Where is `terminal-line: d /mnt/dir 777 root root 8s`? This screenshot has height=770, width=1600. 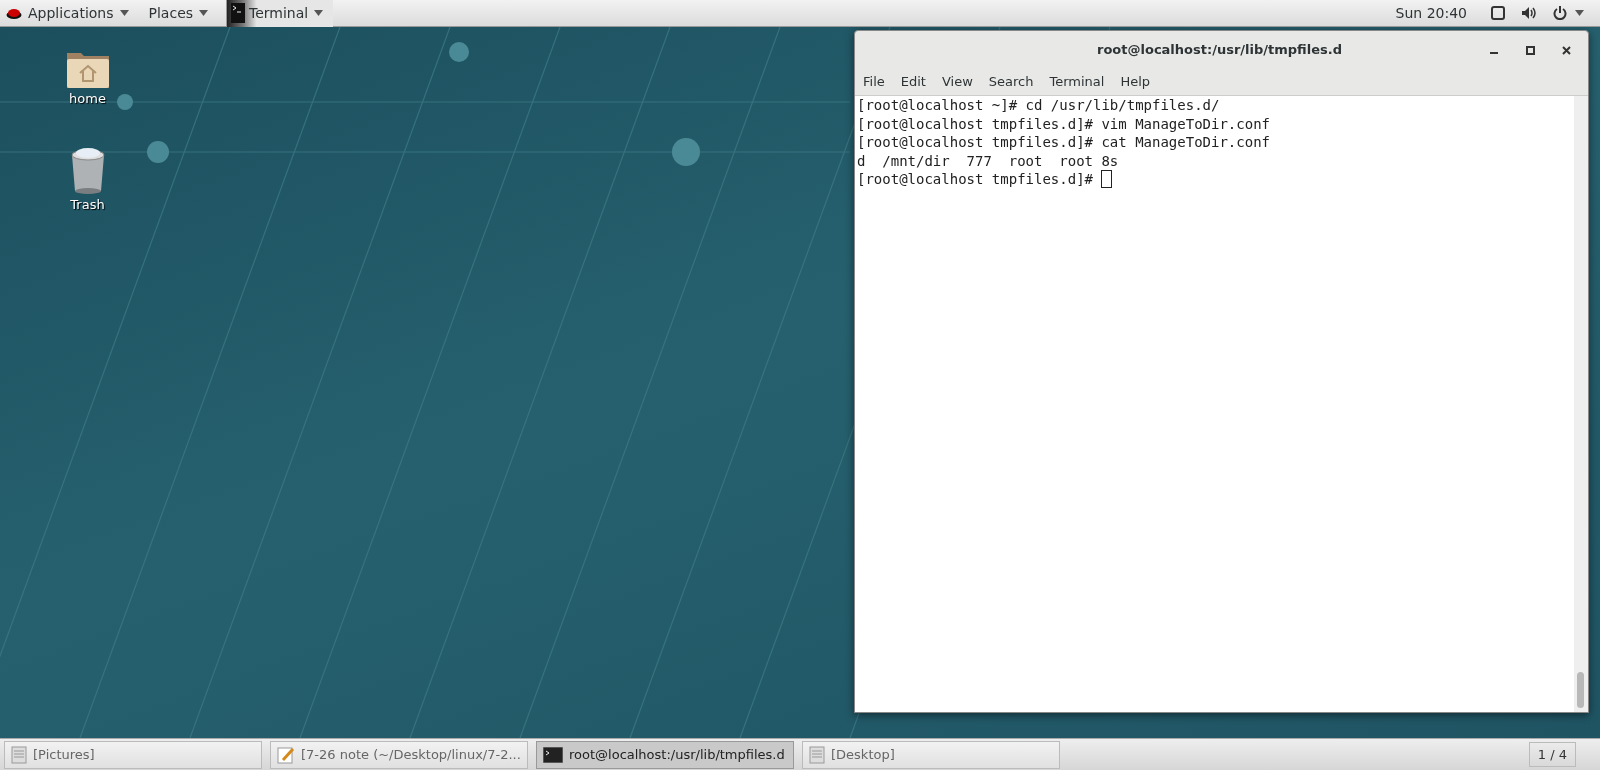
terminal-line: d /mnt/dir 777 root root 8s is located at coordinates (988, 160).